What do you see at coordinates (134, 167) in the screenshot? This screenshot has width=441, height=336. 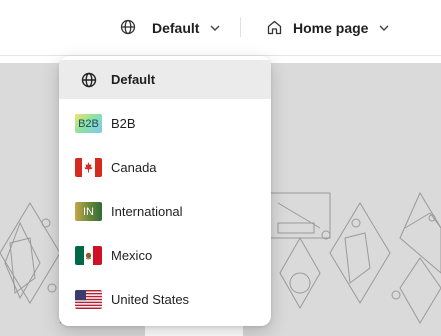 I see `dropdown-item-label: Canada` at bounding box center [134, 167].